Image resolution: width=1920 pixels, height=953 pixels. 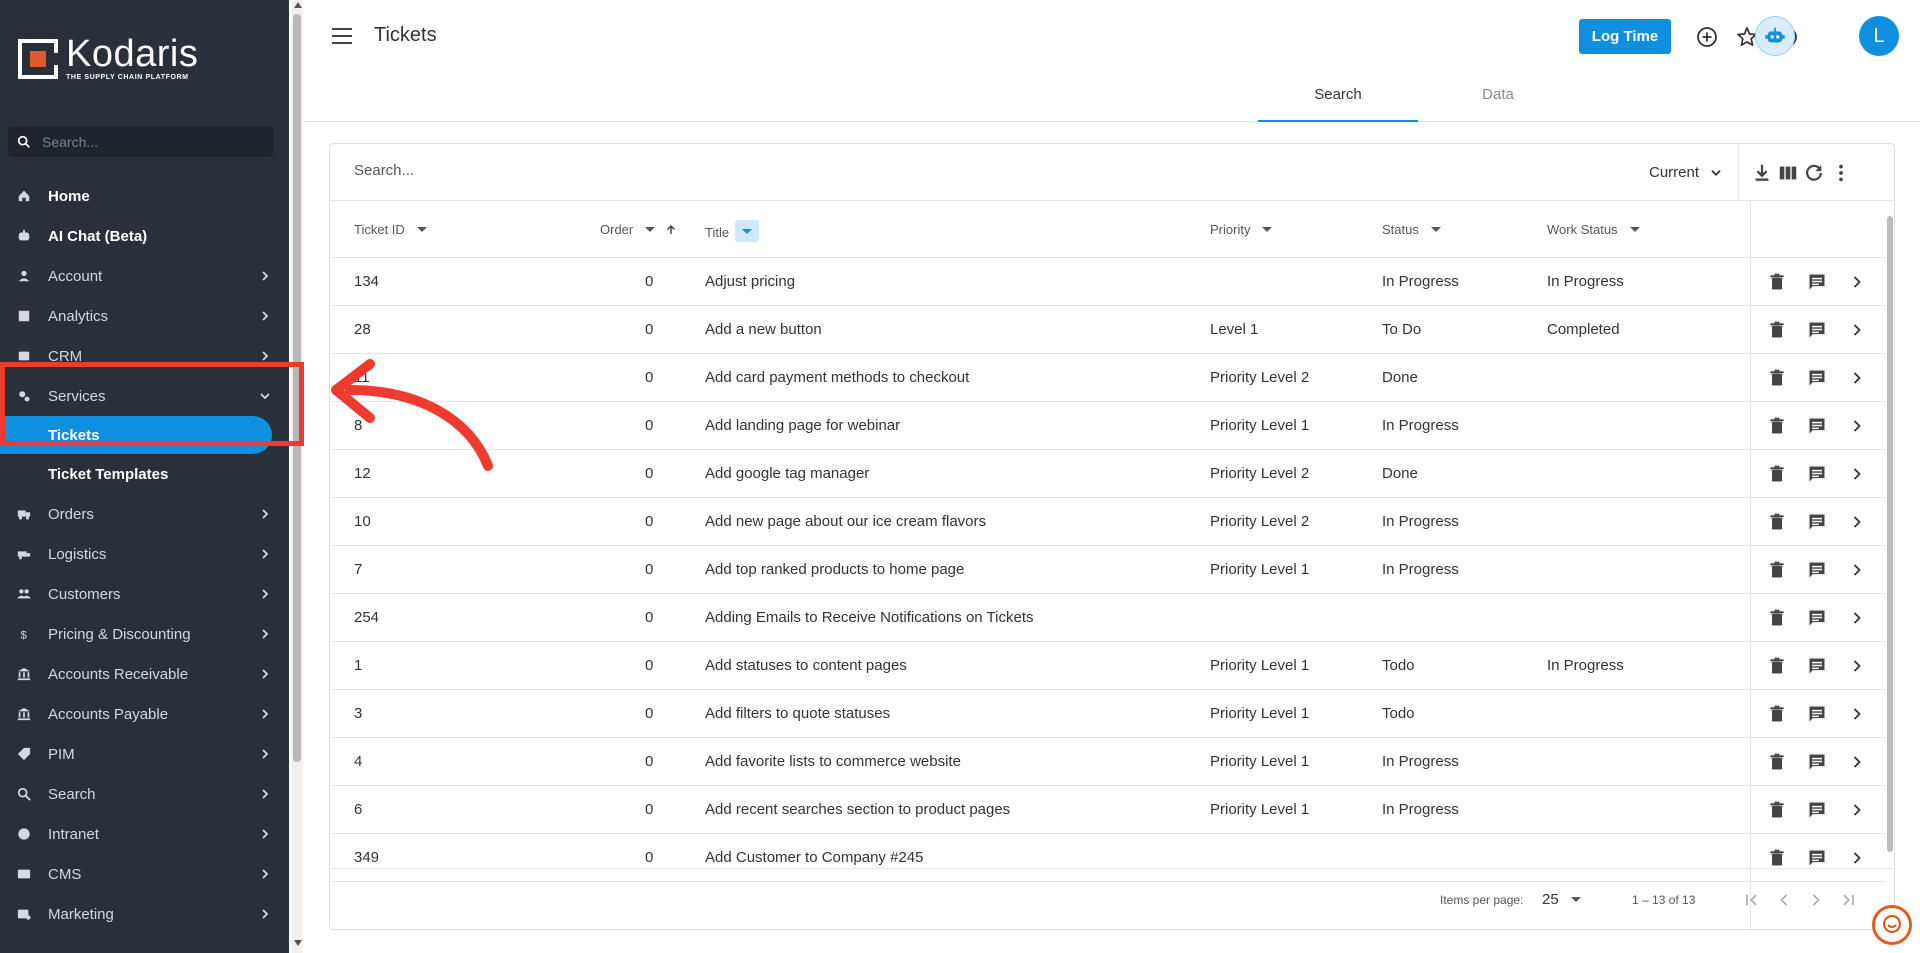 I want to click on first-page-icon, so click(x=1752, y=900).